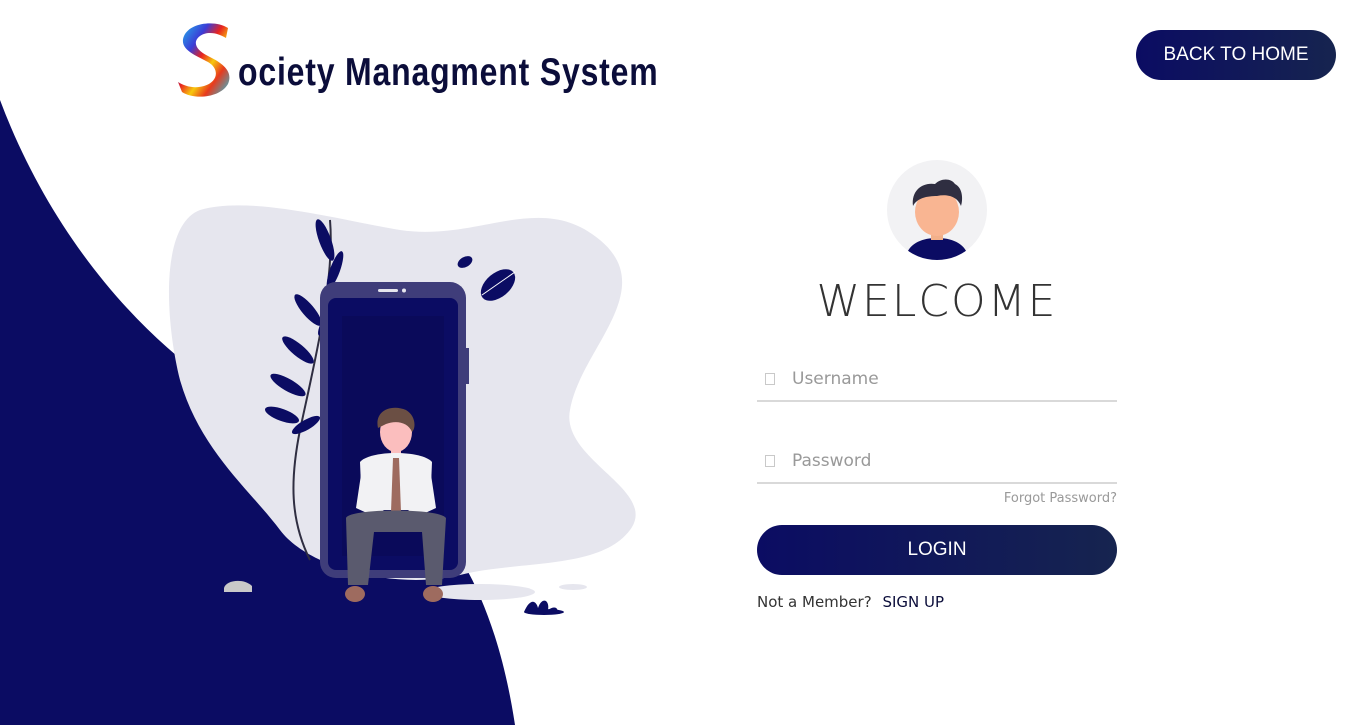 The image size is (1366, 725). What do you see at coordinates (937, 301) in the screenshot?
I see `welcome-title: WELCOME` at bounding box center [937, 301].